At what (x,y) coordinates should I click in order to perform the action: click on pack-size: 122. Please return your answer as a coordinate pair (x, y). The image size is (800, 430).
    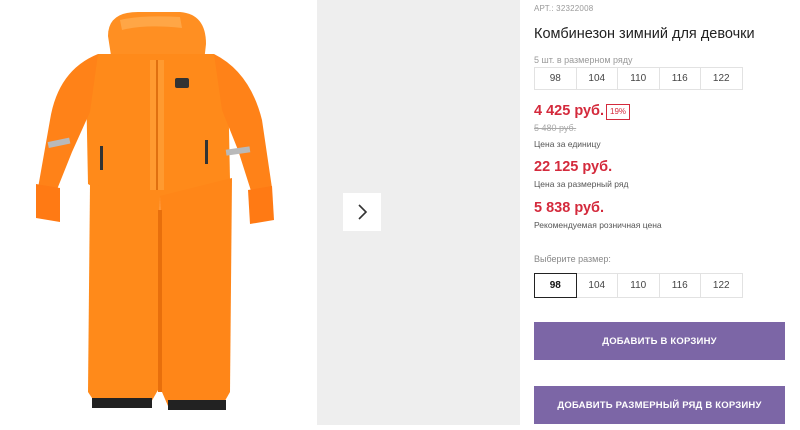
    Looking at the image, I should click on (721, 78).